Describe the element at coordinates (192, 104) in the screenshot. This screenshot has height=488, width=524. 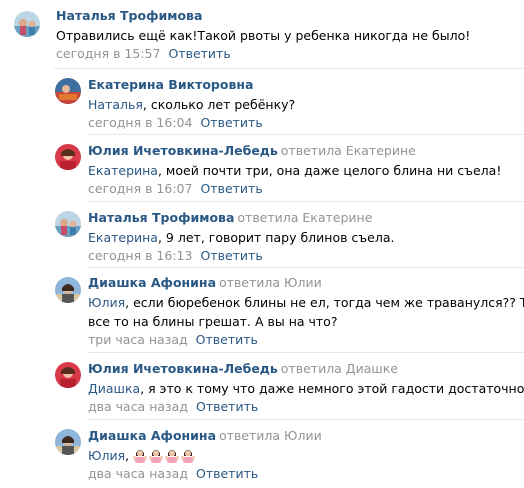
I see `comment-text: Наталья, сколько лет ребёнку?` at that location.